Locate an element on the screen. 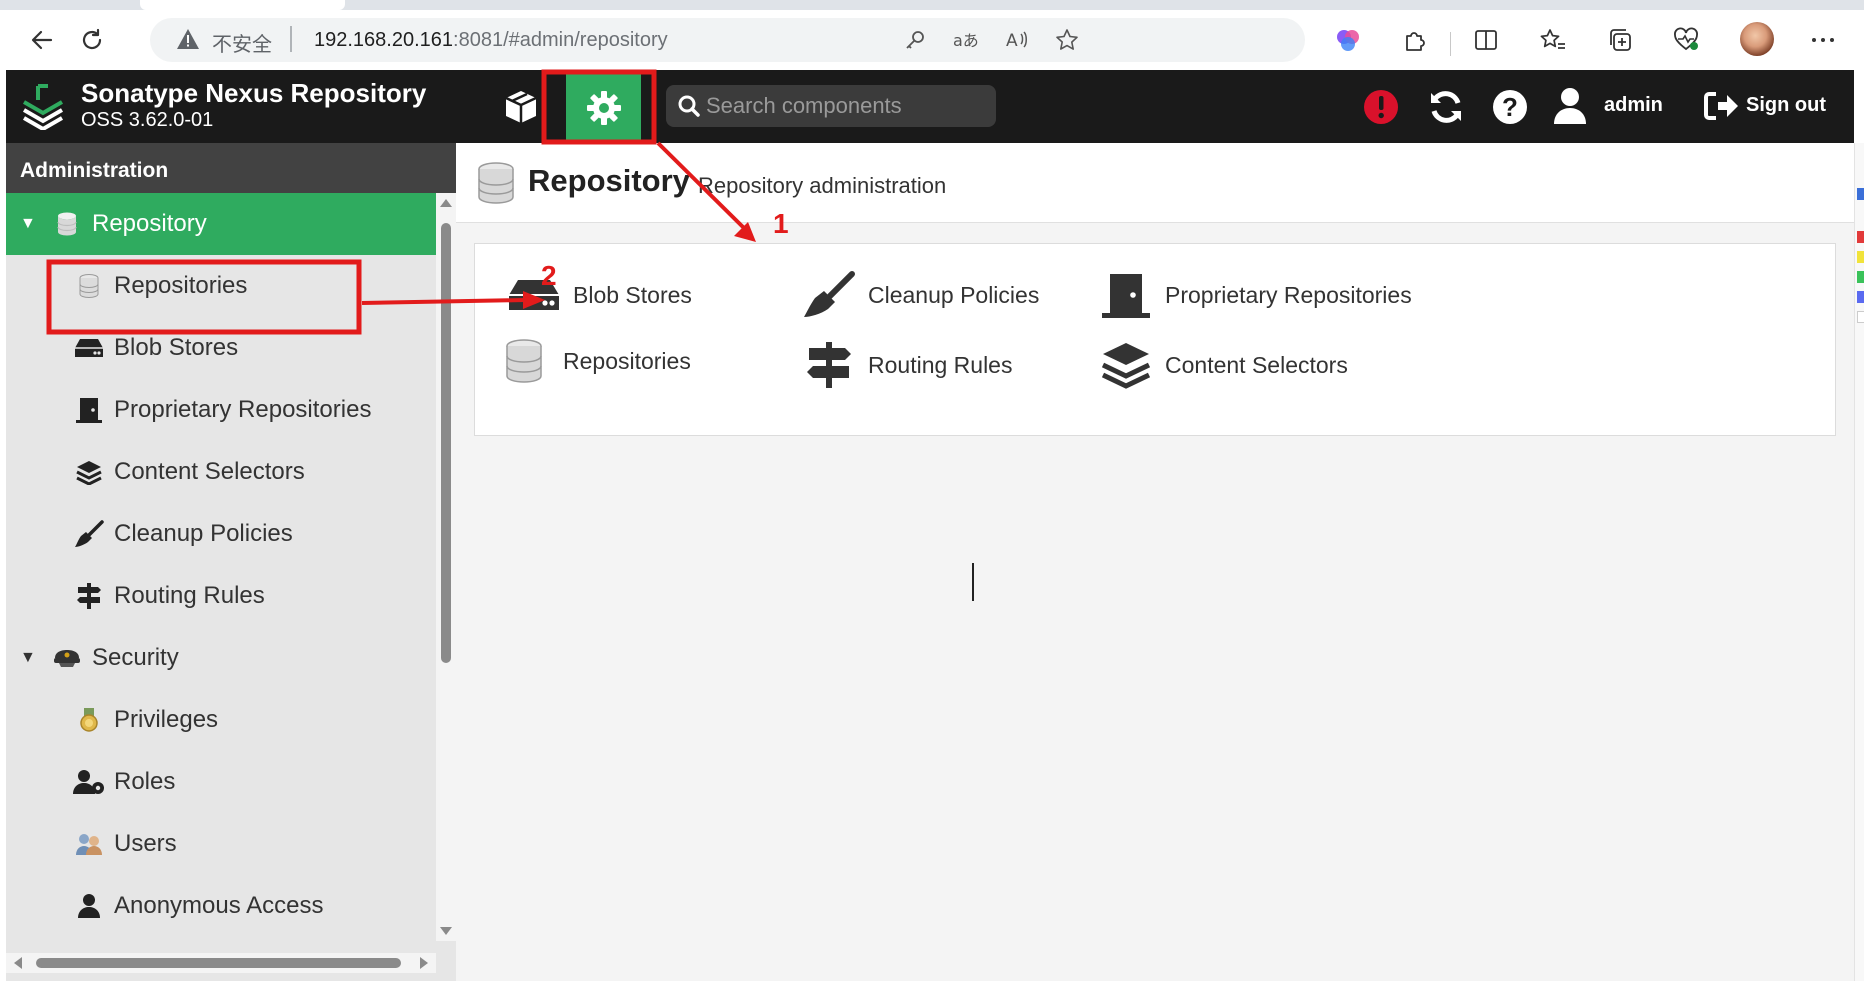 This screenshot has height=981, width=1864. sidebar-item-anonymous-access: Anonymous Access is located at coordinates (221, 906).